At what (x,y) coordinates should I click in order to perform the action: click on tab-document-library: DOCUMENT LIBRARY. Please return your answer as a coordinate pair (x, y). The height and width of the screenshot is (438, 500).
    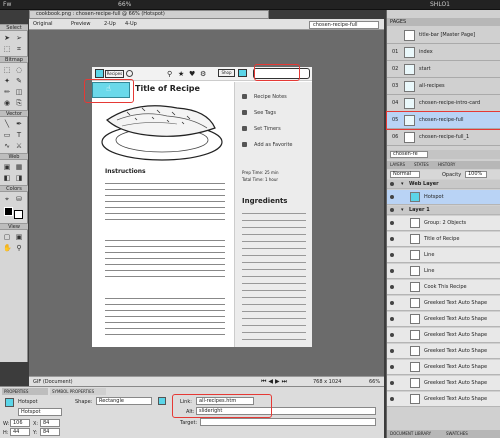
    Looking at the image, I should click on (410, 433).